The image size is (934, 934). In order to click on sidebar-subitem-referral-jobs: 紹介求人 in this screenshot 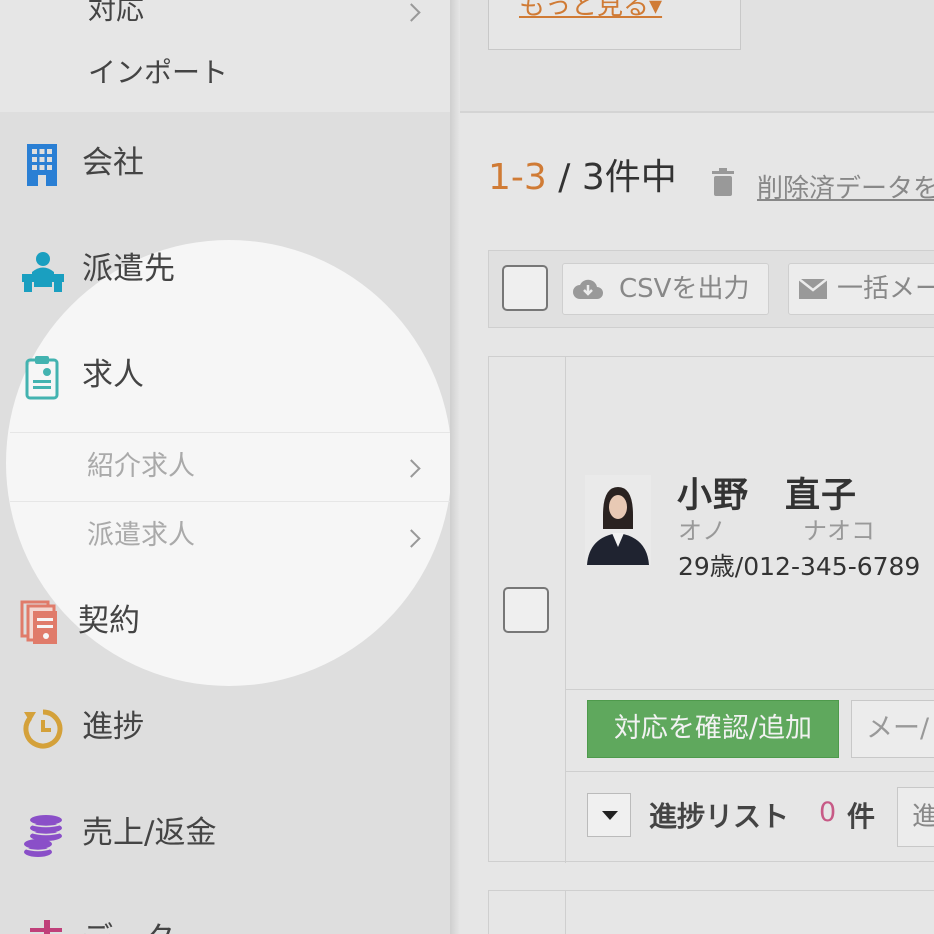, I will do `click(225, 468)`.